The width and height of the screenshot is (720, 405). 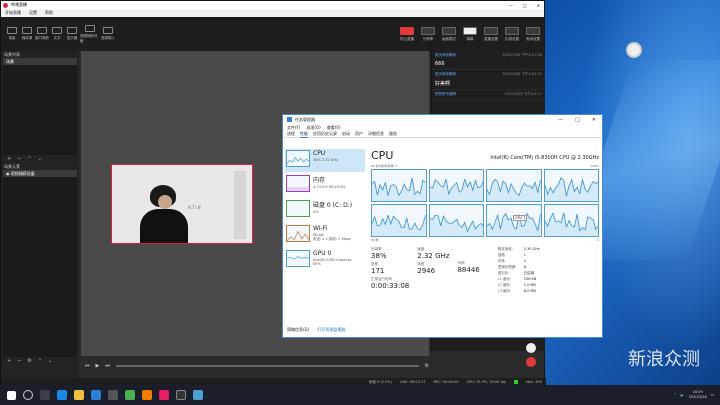 What do you see at coordinates (27, 34) in the screenshot?
I see `toolbar-media-button: 媒体源` at bounding box center [27, 34].